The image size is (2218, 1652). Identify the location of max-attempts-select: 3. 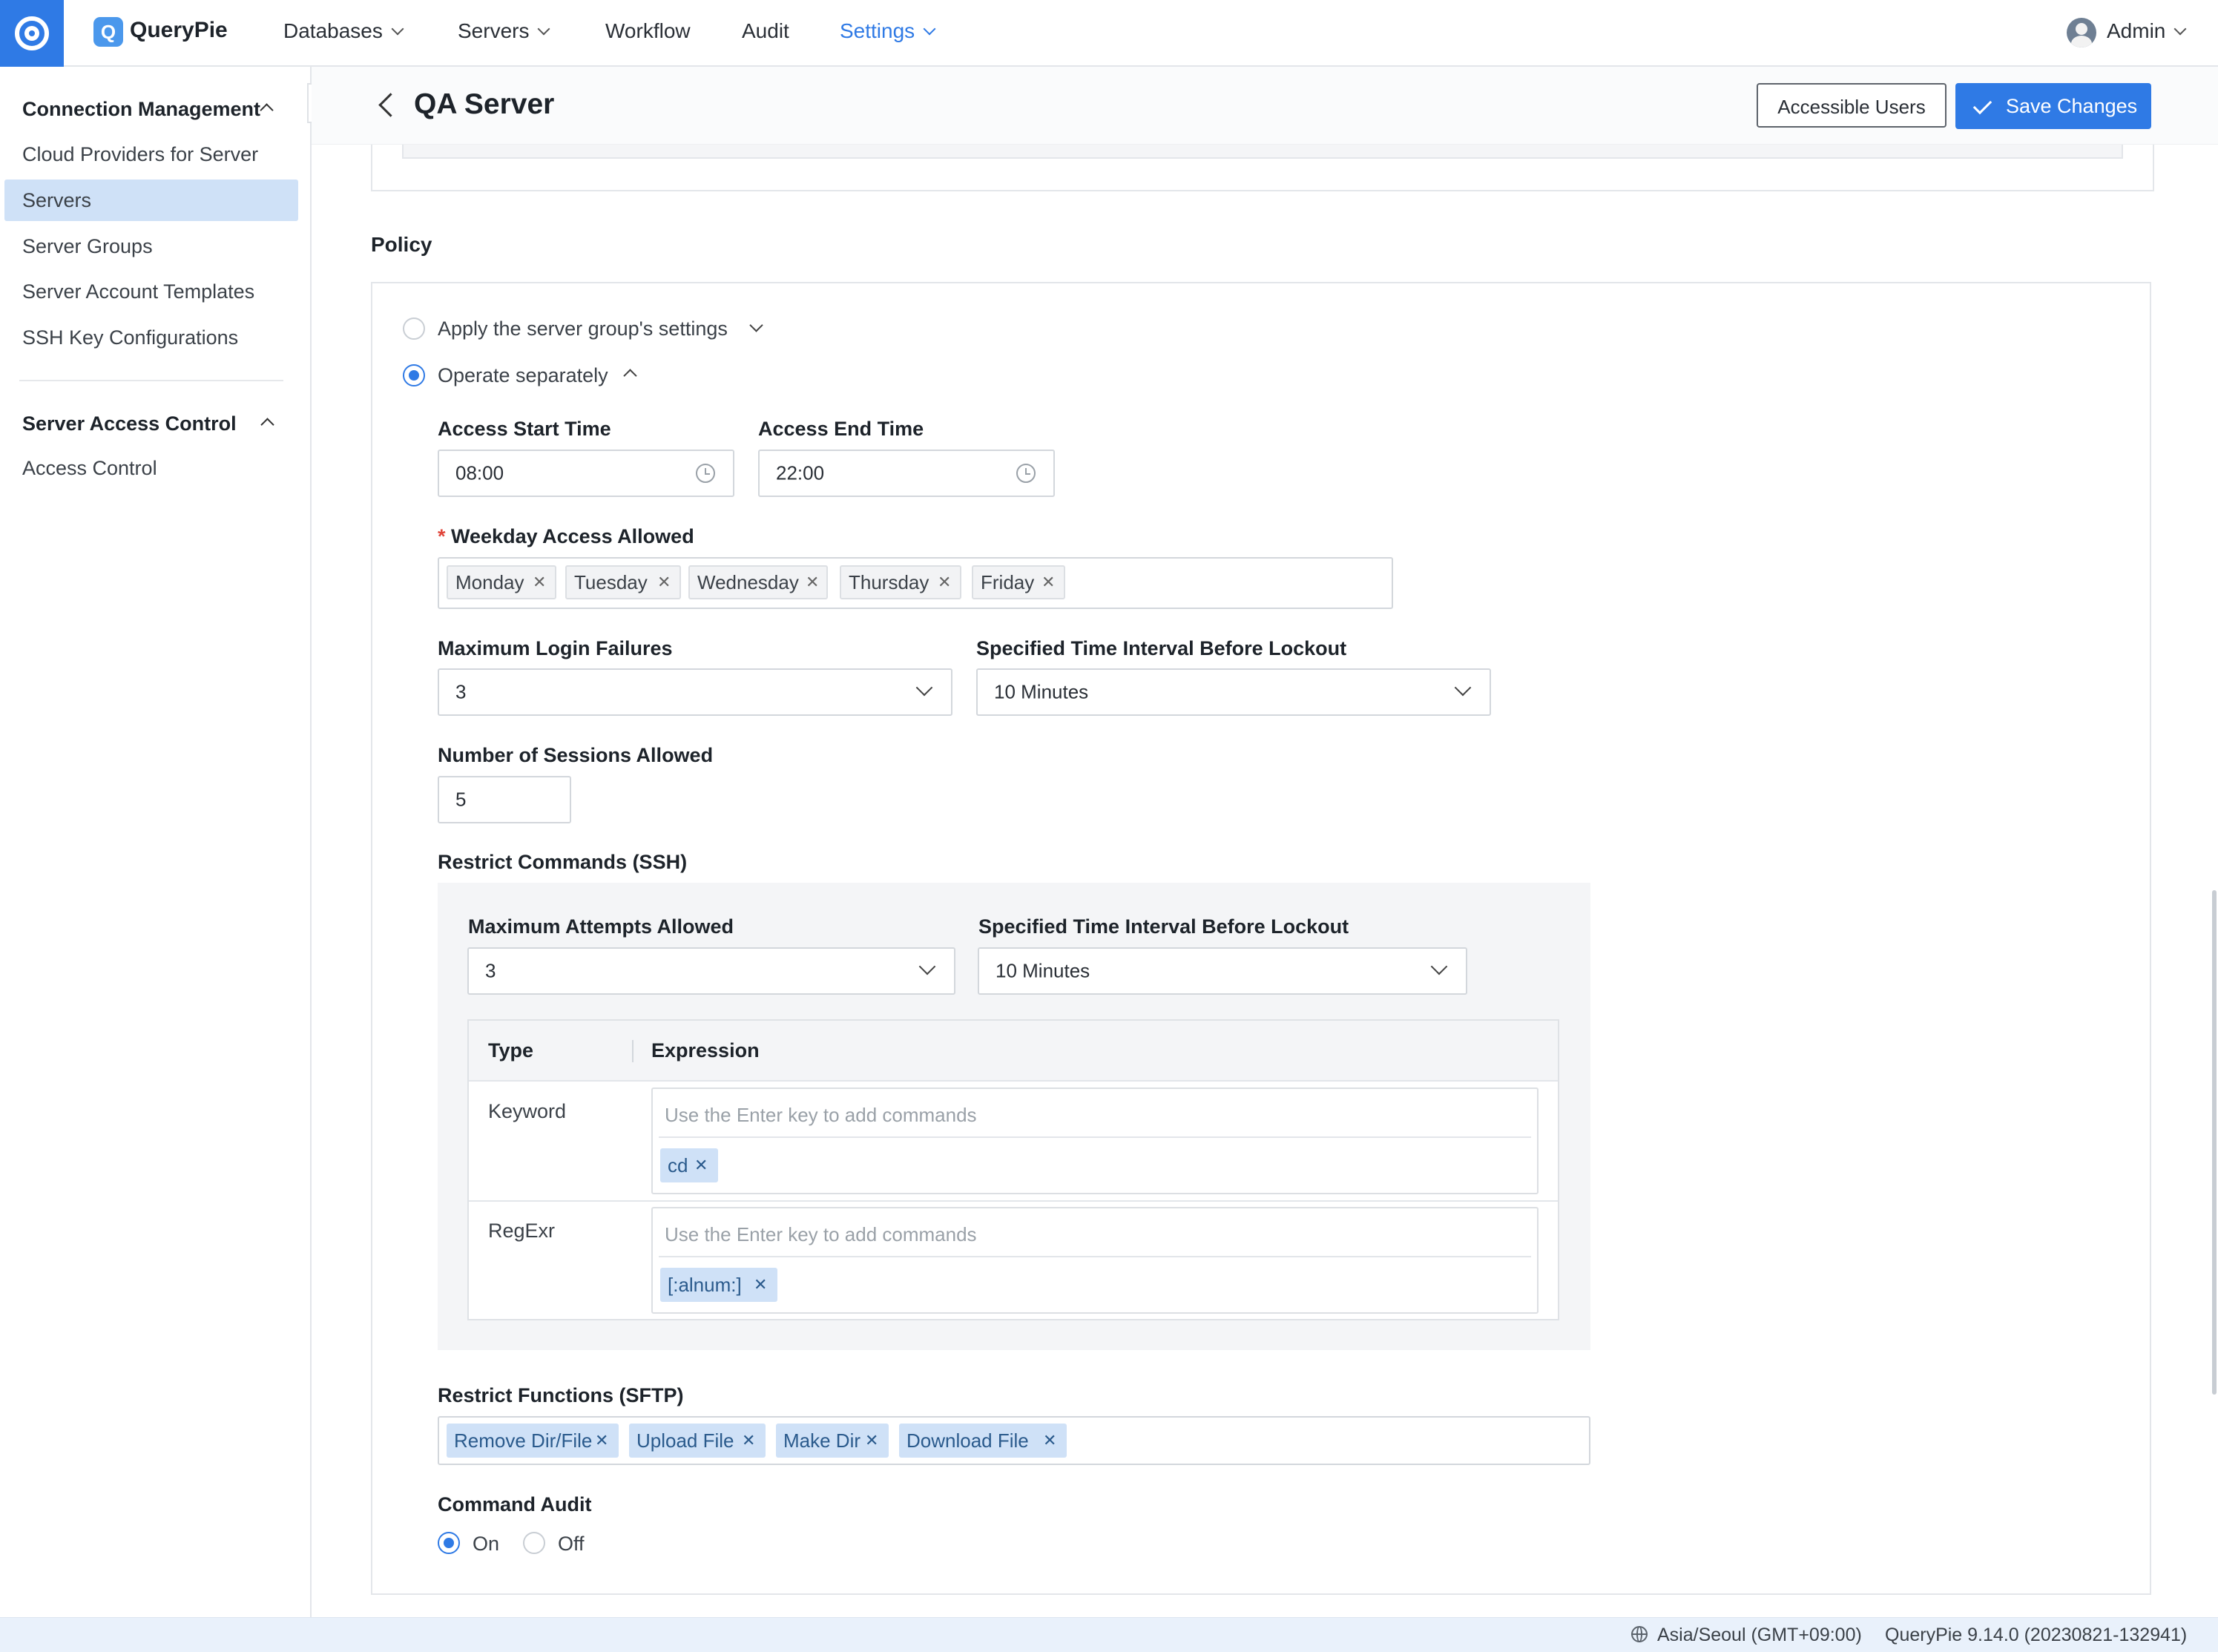
(711, 971).